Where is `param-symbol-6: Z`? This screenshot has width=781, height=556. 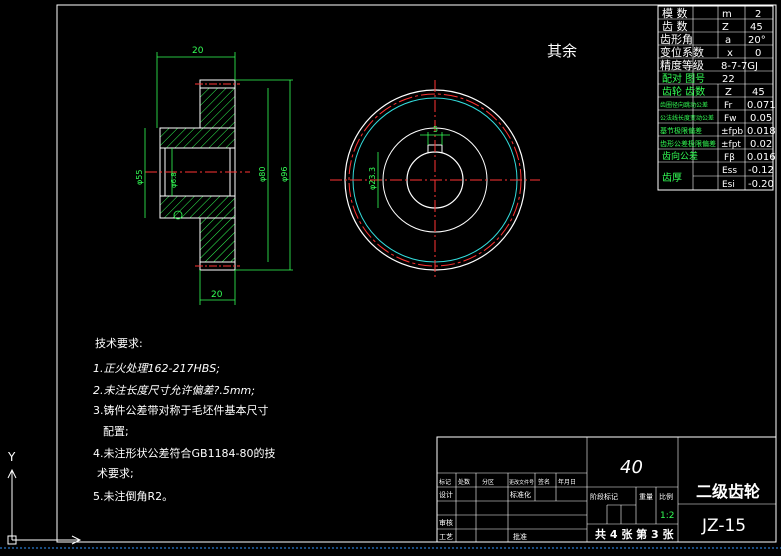
param-symbol-6: Z is located at coordinates (728, 92).